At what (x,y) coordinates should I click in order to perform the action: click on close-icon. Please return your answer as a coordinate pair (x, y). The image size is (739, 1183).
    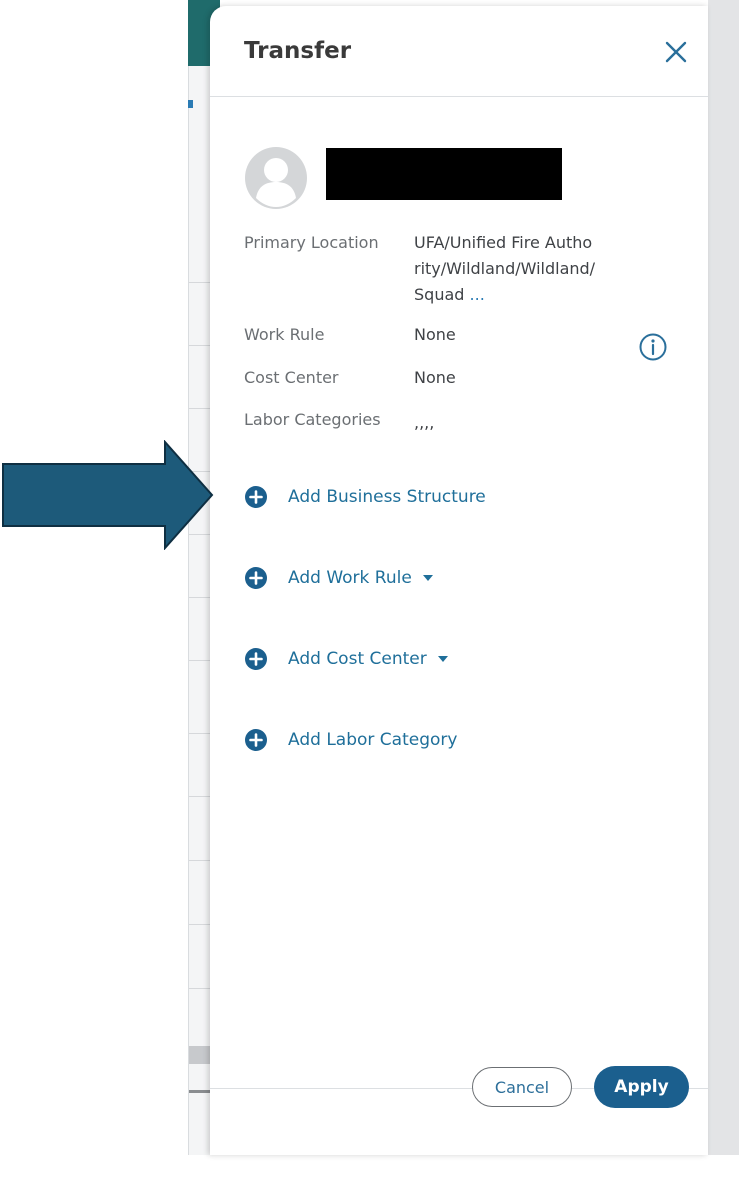
    Looking at the image, I should click on (676, 52).